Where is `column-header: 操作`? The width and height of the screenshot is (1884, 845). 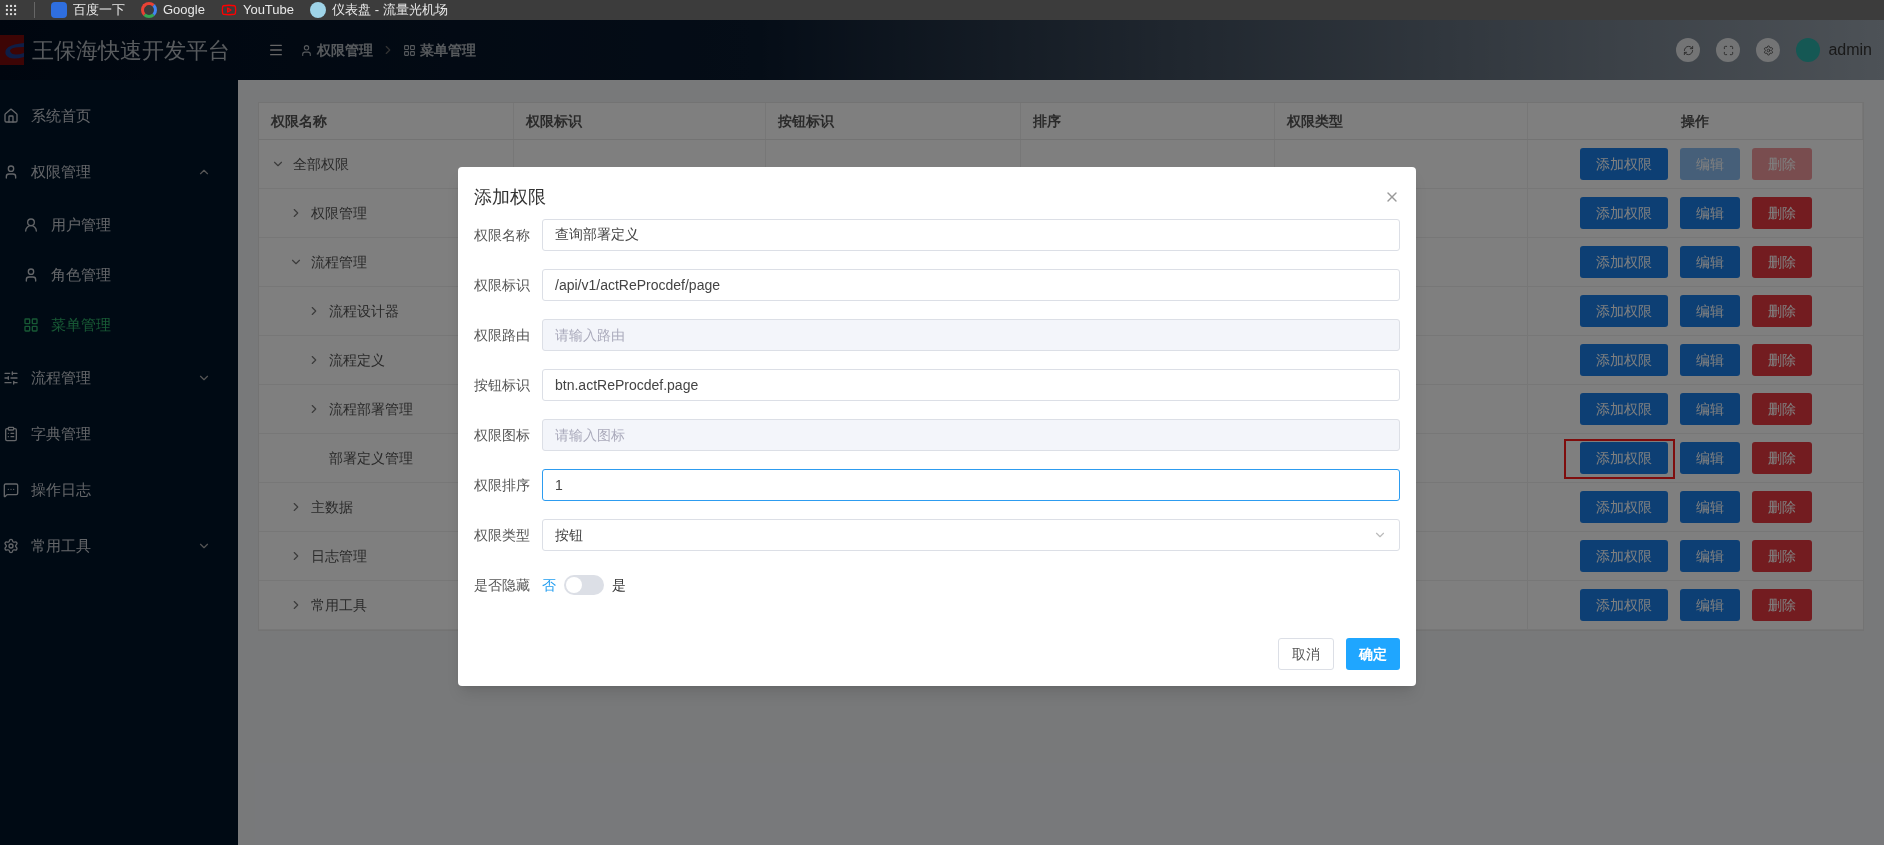 column-header: 操作 is located at coordinates (1695, 121).